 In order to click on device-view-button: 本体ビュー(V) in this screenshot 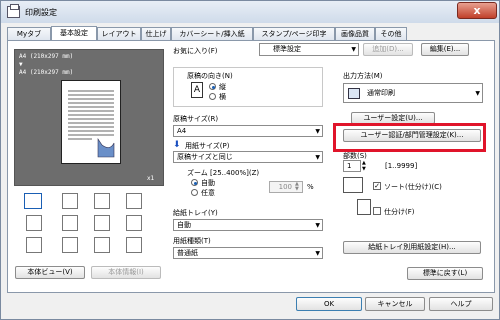, I will do `click(50, 272)`.